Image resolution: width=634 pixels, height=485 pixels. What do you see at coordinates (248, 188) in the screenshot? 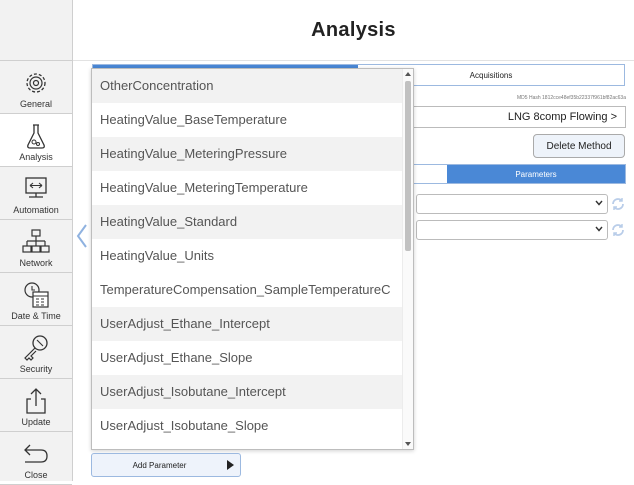
I see `dropdown-option: HeatingValue_MeteringTemperature` at bounding box center [248, 188].